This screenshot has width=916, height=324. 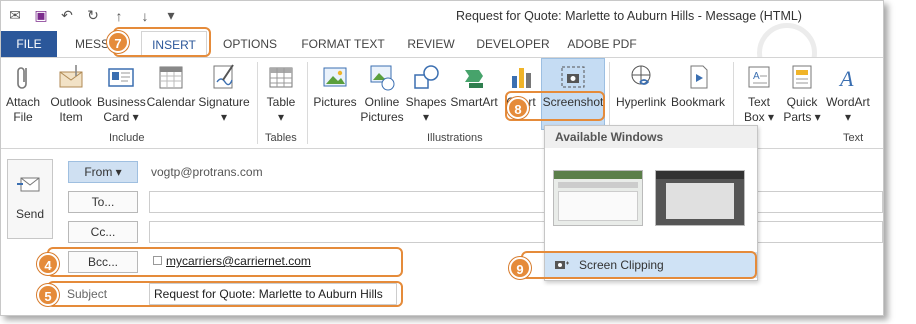 I want to click on mail-icon: ✉, so click(x=15, y=15).